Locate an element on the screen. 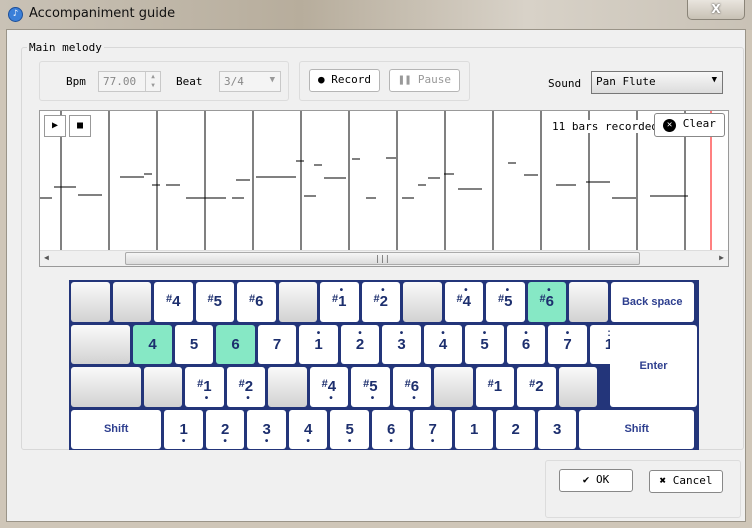 This screenshot has width=752, height=528. key-3-lo: 3 • is located at coordinates (266, 429).